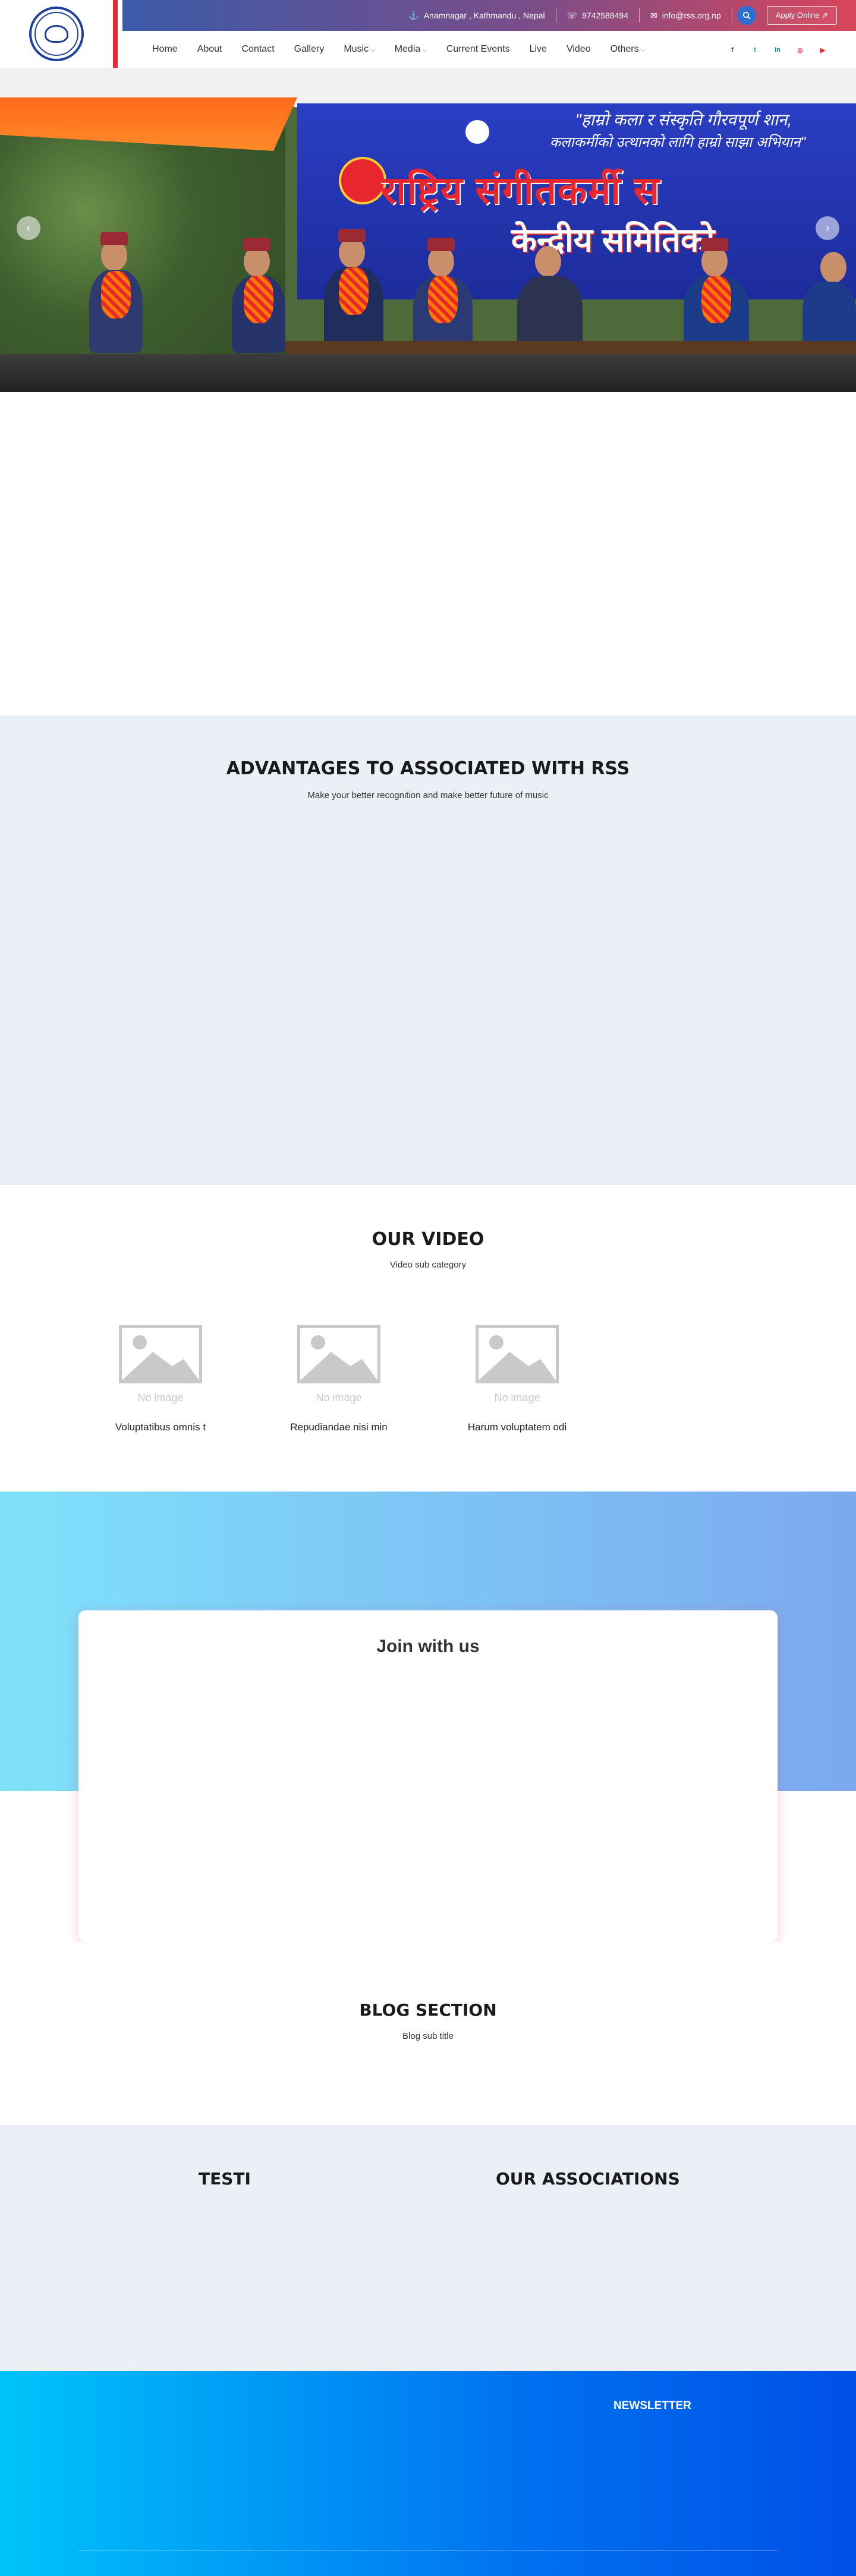 The height and width of the screenshot is (2576, 856). Describe the element at coordinates (428, 1647) in the screenshot. I see `join-title: Join with us` at that location.